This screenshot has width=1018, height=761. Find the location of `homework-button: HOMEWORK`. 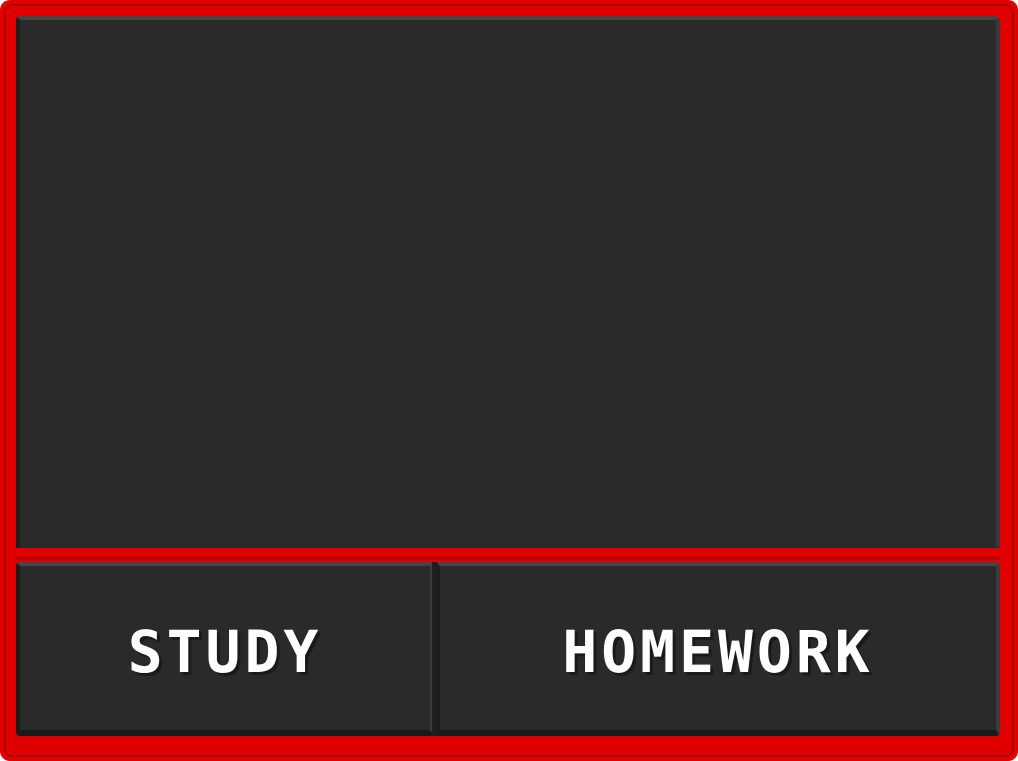

homework-button: HOMEWORK is located at coordinates (718, 649).